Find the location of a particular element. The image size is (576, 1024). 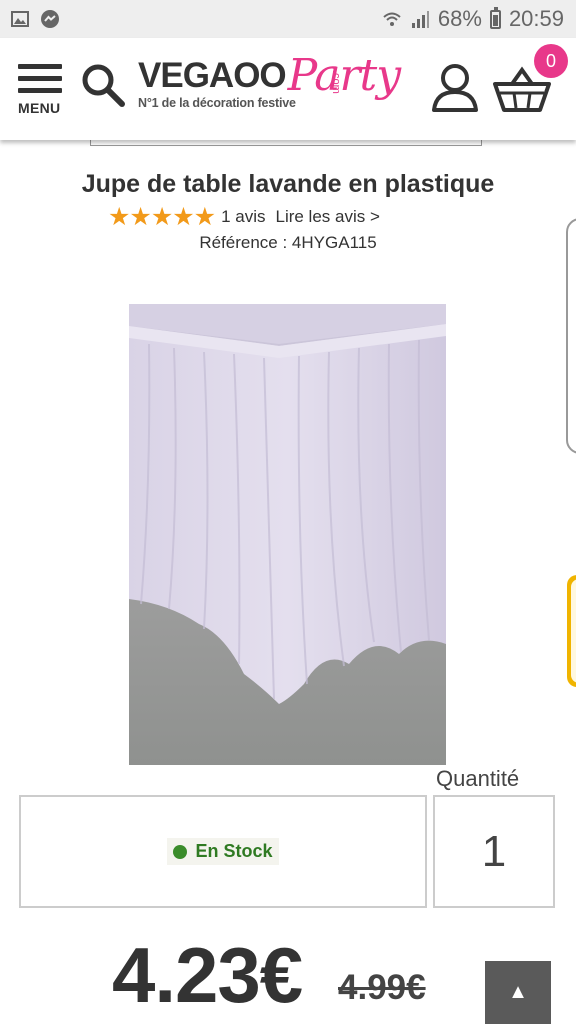

status-bar: 68% 20:59 is located at coordinates (288, 19).